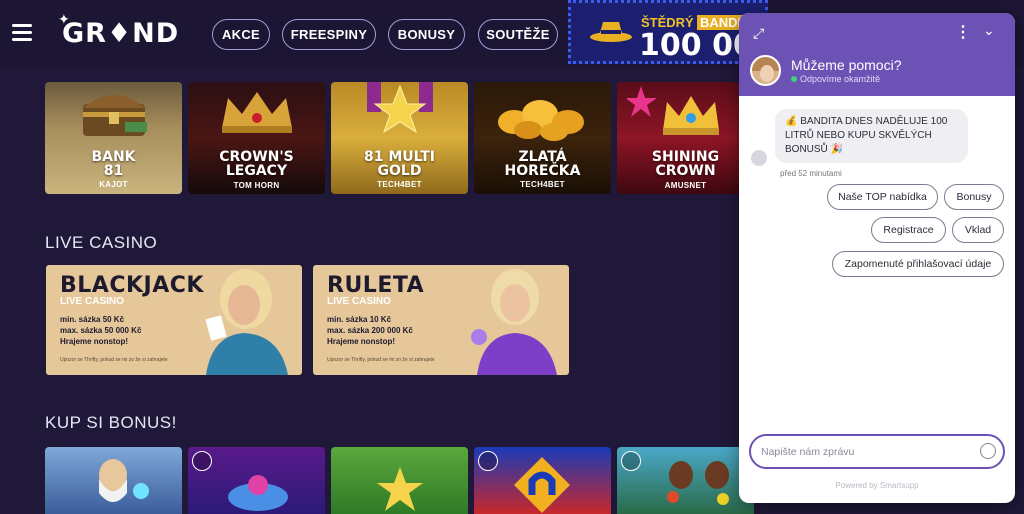 The width and height of the screenshot is (1024, 514). I want to click on game-provider: KAJOT, so click(113, 184).